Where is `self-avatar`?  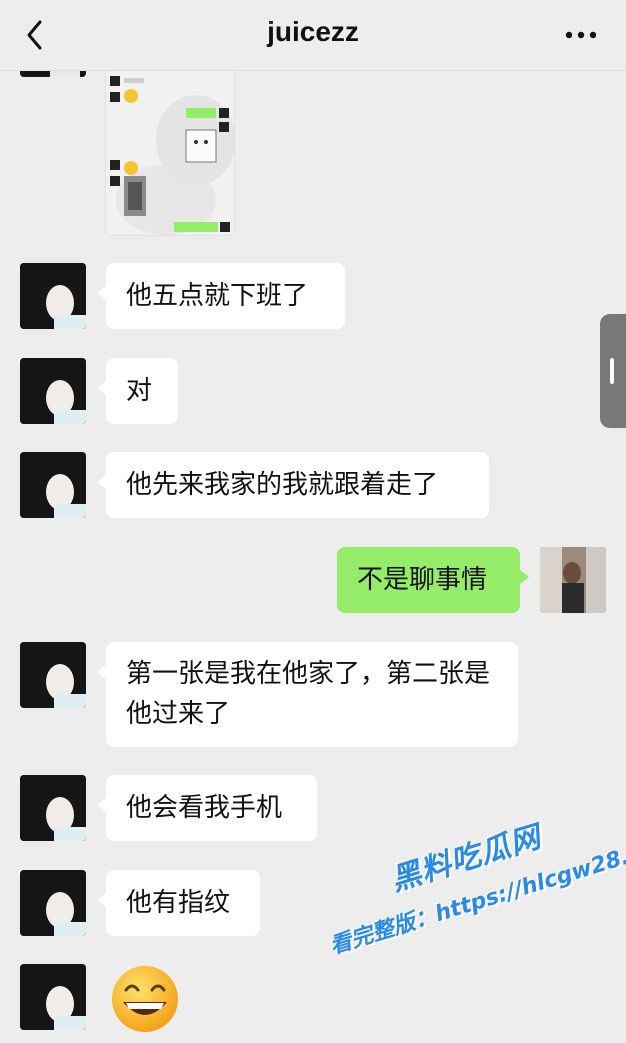 self-avatar is located at coordinates (573, 580).